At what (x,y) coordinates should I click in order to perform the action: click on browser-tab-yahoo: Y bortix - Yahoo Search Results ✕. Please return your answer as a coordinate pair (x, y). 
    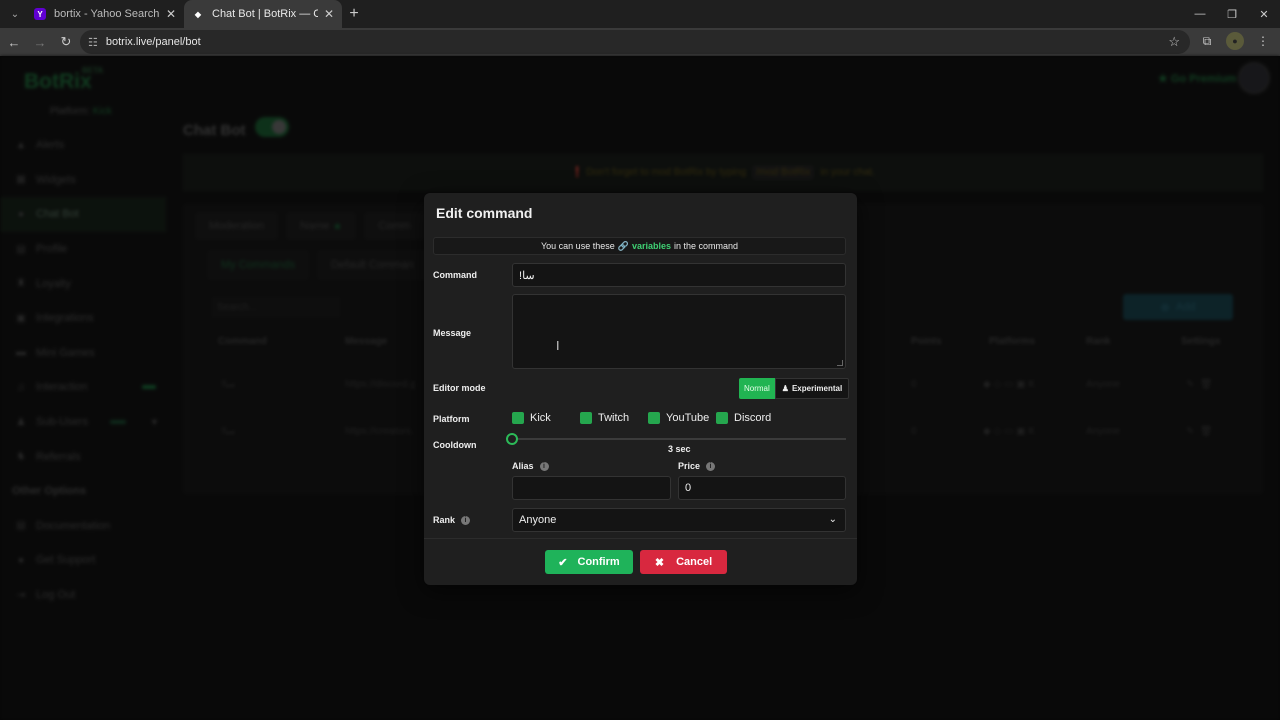
    Looking at the image, I should click on (105, 14).